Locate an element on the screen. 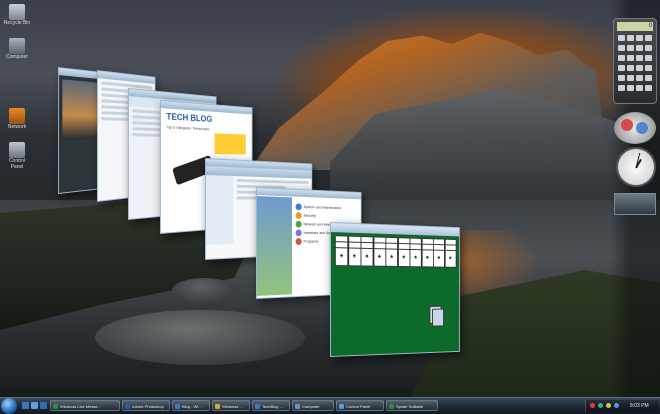 The image size is (660, 414). taskbar-button-label: Adobe Photoshop is located at coordinates (148, 406).